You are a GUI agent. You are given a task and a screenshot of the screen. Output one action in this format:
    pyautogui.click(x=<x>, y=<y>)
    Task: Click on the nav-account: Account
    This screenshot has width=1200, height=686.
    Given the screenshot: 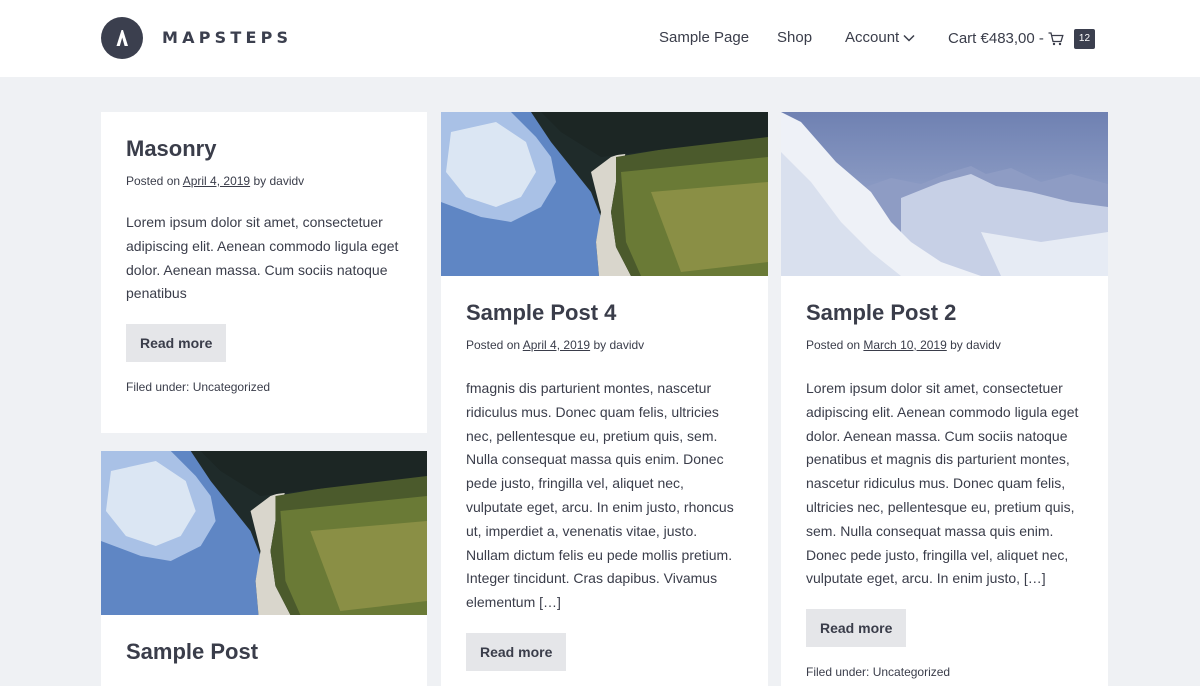 What is the action you would take?
    pyautogui.click(x=880, y=38)
    